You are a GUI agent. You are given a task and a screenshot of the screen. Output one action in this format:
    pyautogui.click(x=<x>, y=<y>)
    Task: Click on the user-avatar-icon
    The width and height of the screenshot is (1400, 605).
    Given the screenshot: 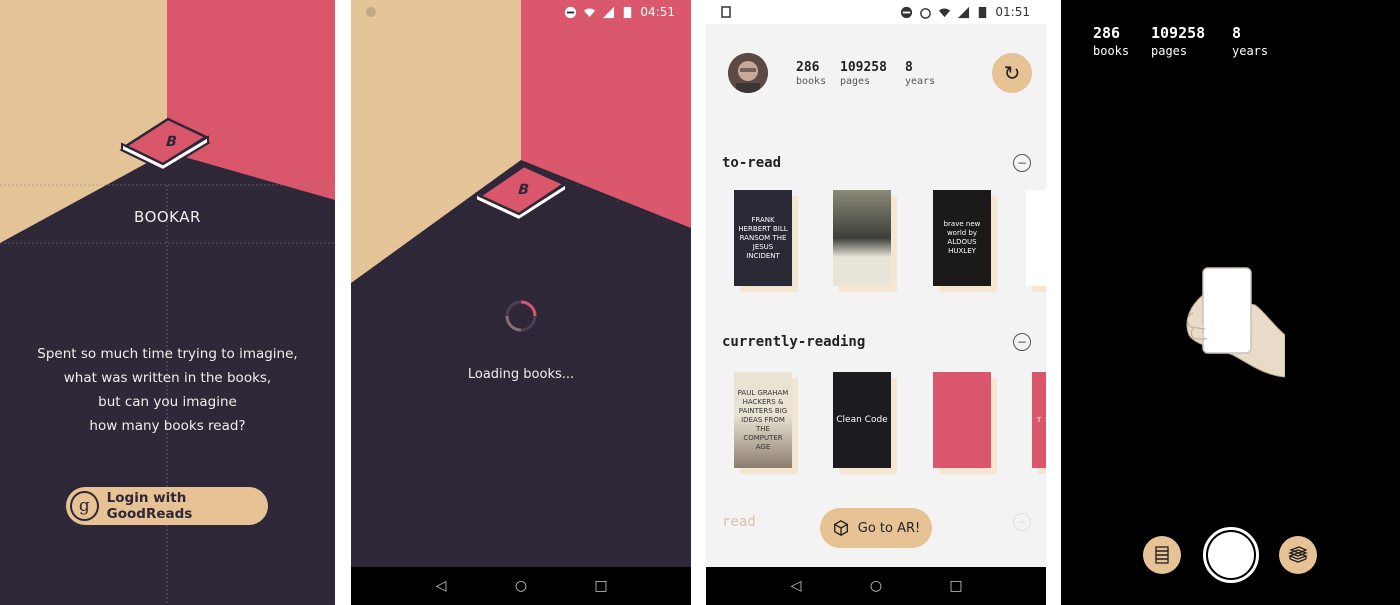 What is the action you would take?
    pyautogui.click(x=748, y=73)
    